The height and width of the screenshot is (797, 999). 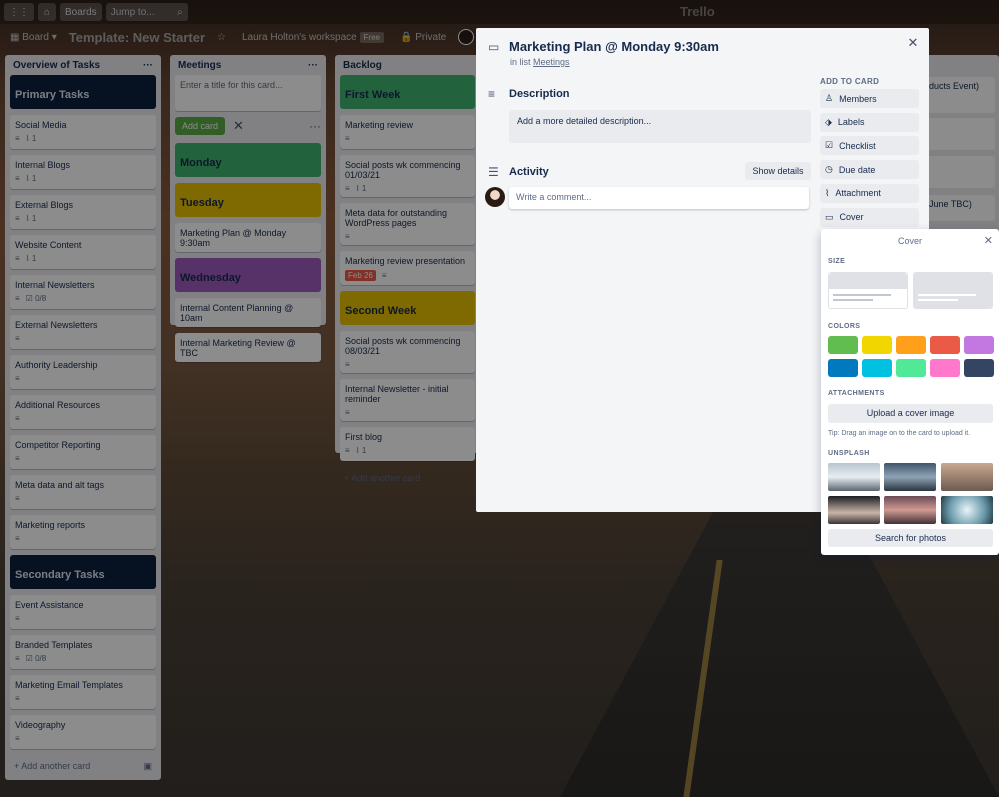 What do you see at coordinates (953, 290) in the screenshot?
I see `size-option-full` at bounding box center [953, 290].